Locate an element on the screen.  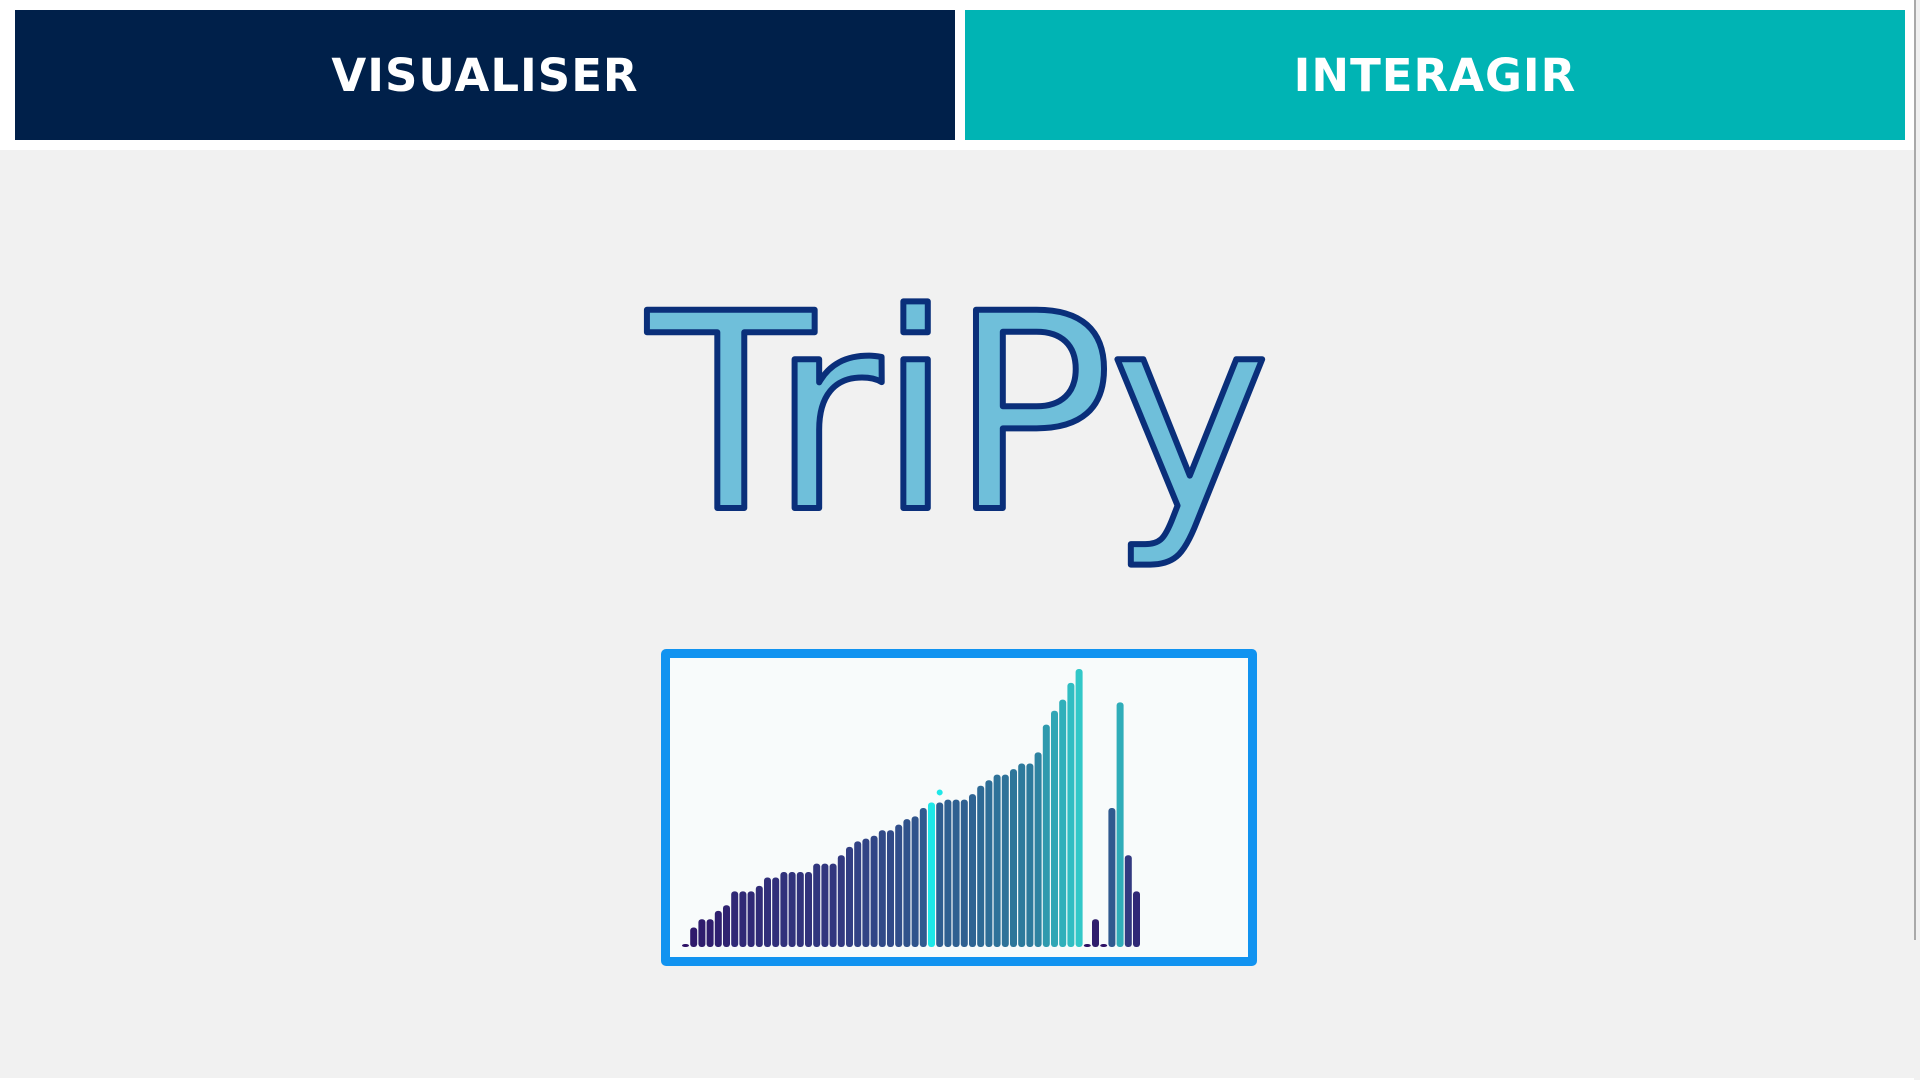
sorting-bar-chart is located at coordinates (911, 808).